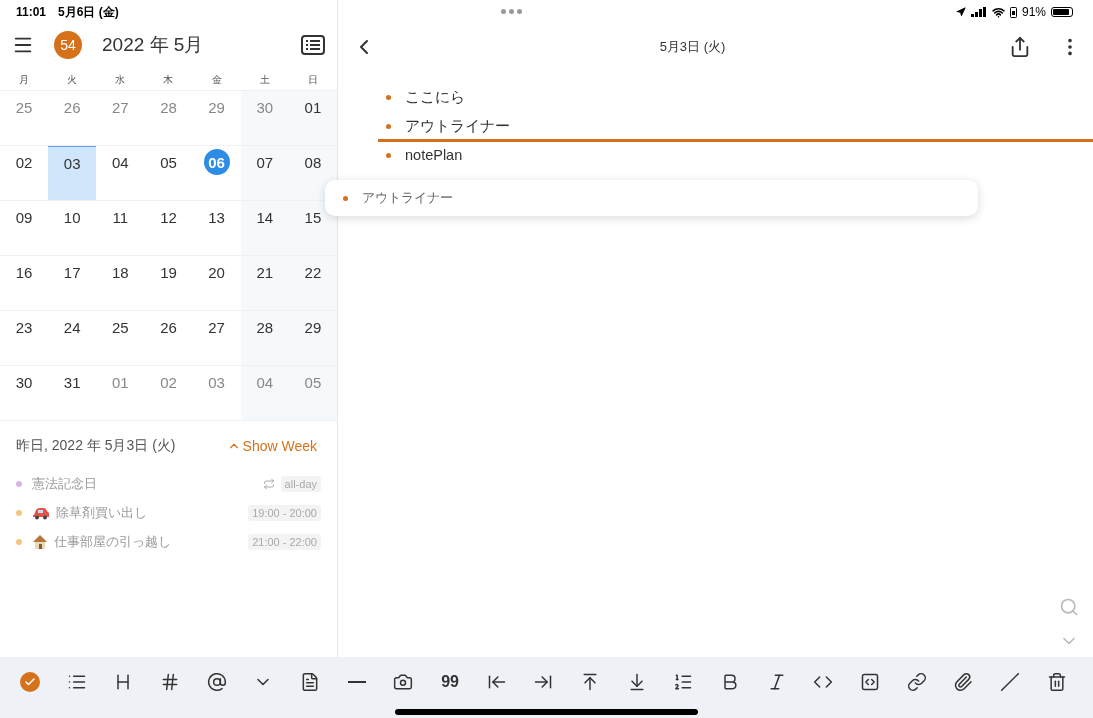  I want to click on outline-item: ここにら, so click(735, 98).